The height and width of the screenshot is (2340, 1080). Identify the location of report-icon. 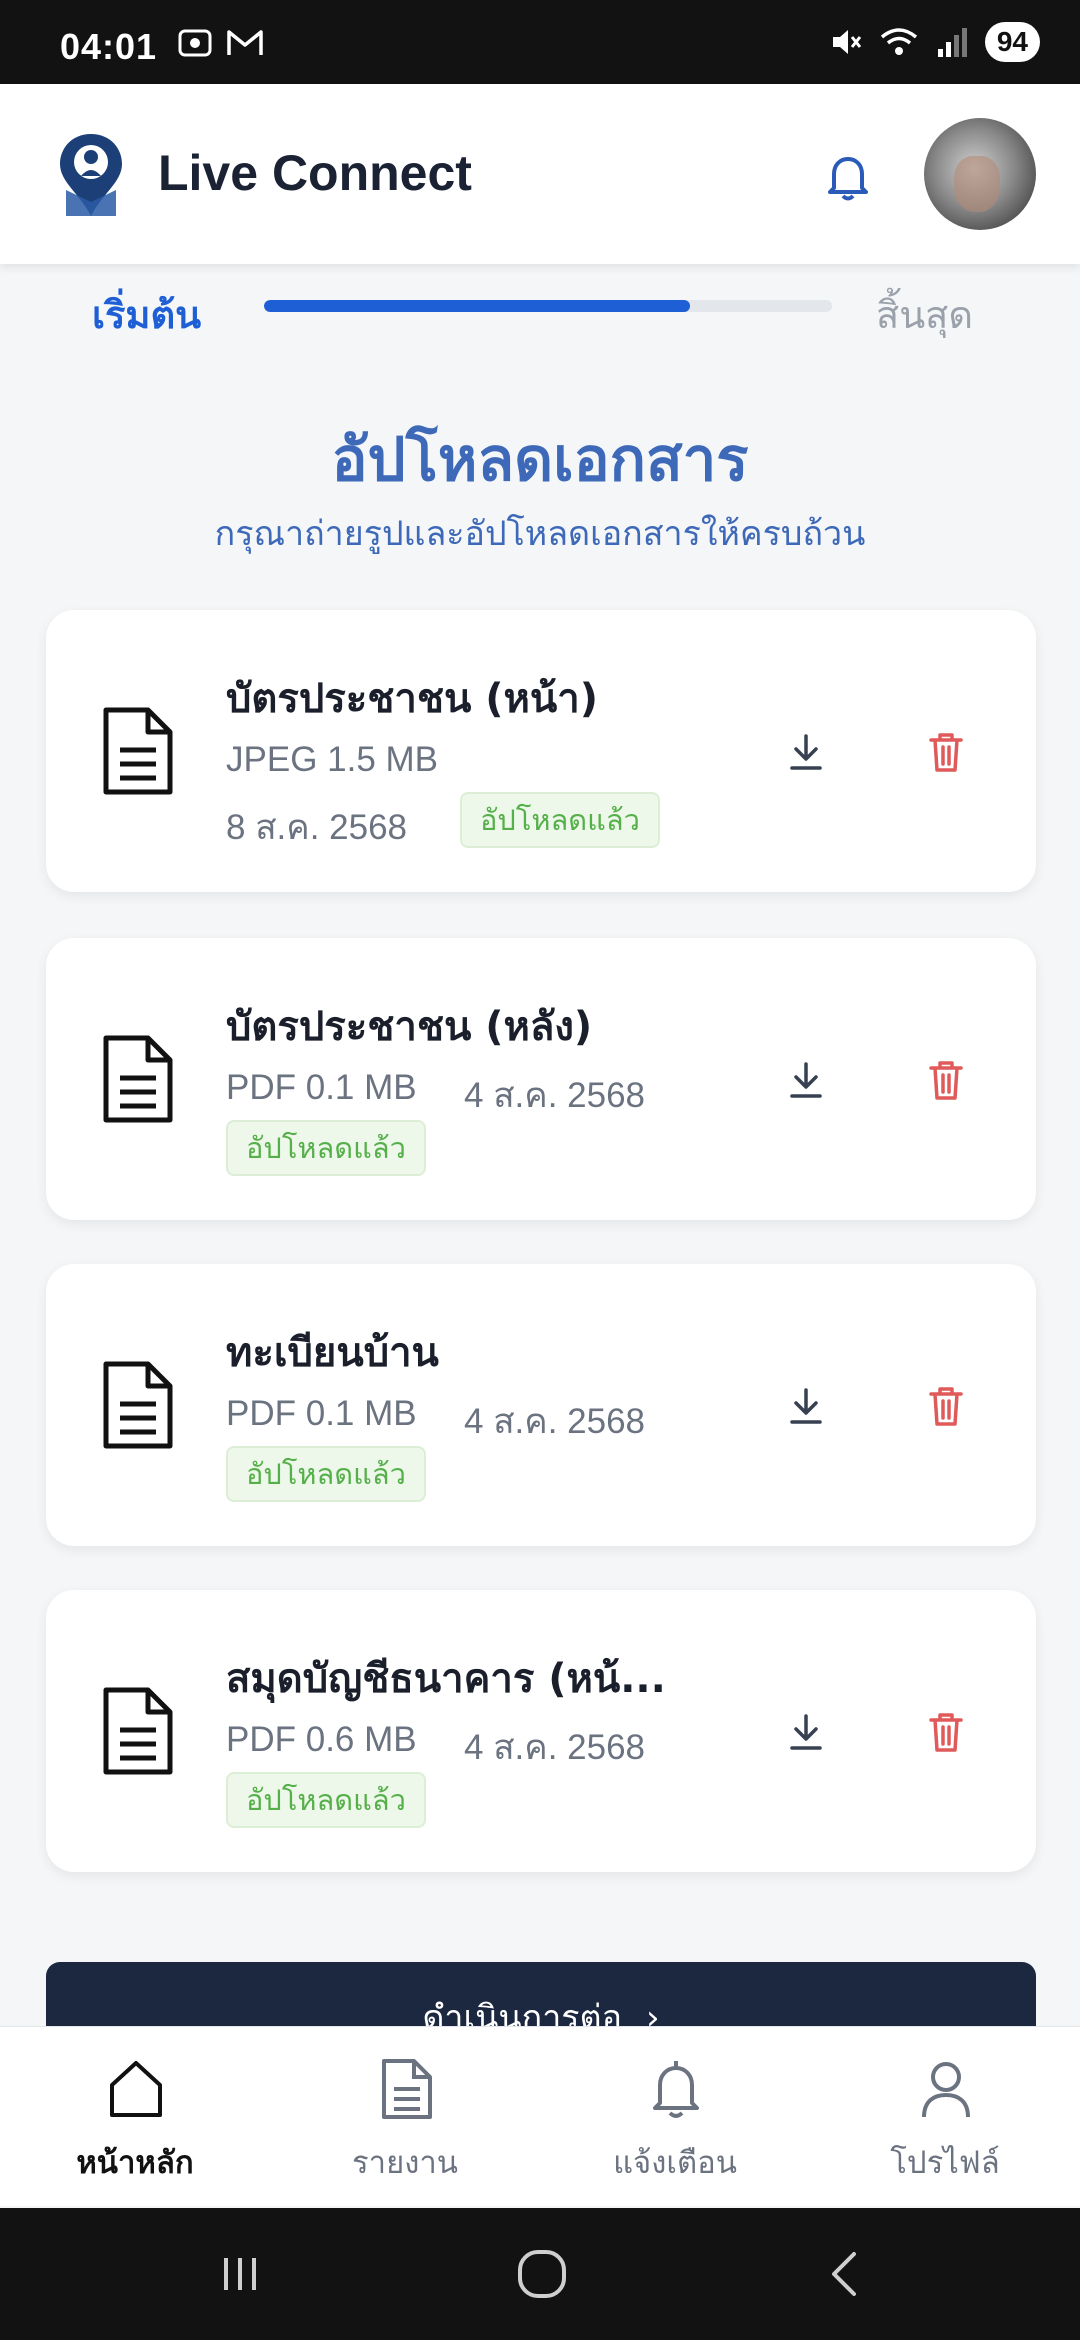
(407, 2089).